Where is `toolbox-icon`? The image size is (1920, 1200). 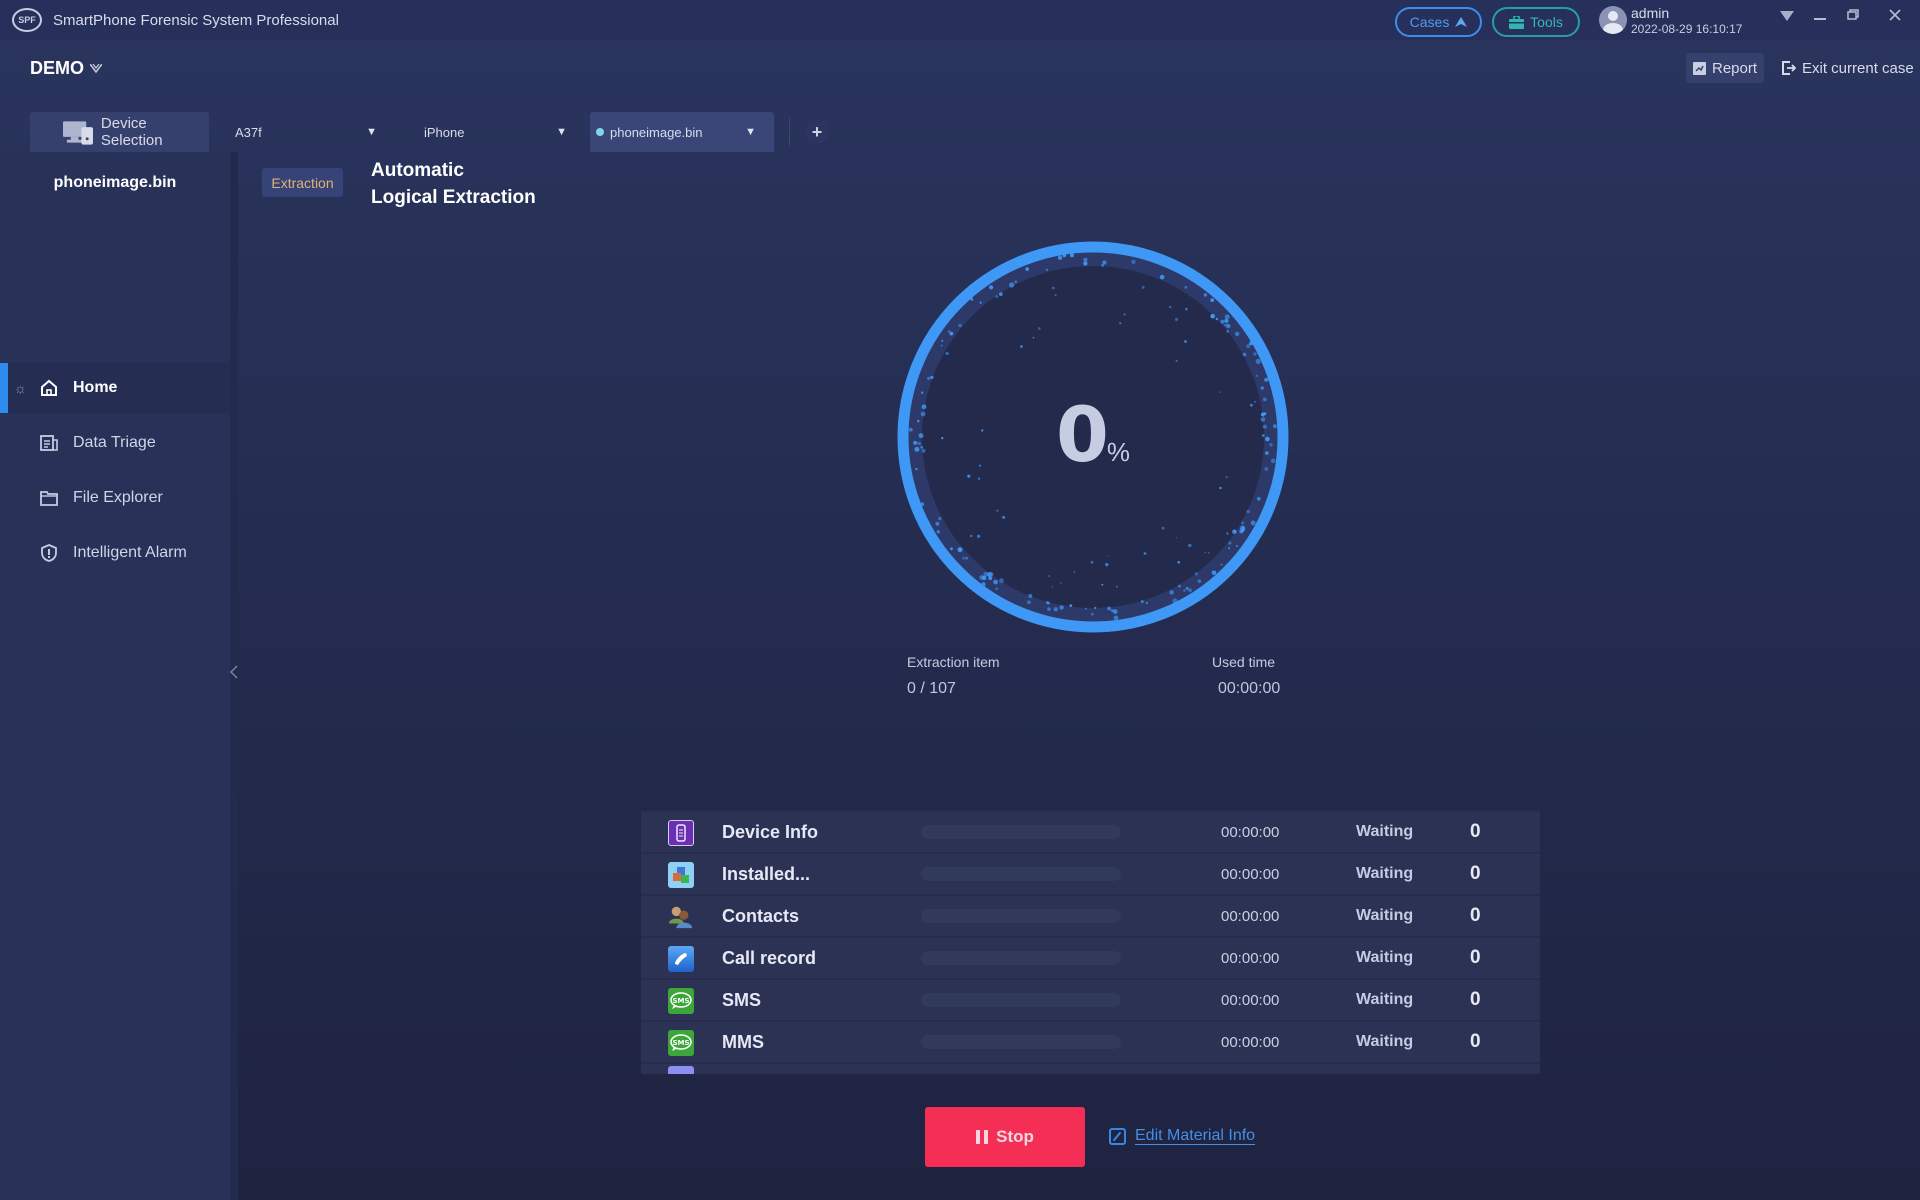 toolbox-icon is located at coordinates (1517, 22).